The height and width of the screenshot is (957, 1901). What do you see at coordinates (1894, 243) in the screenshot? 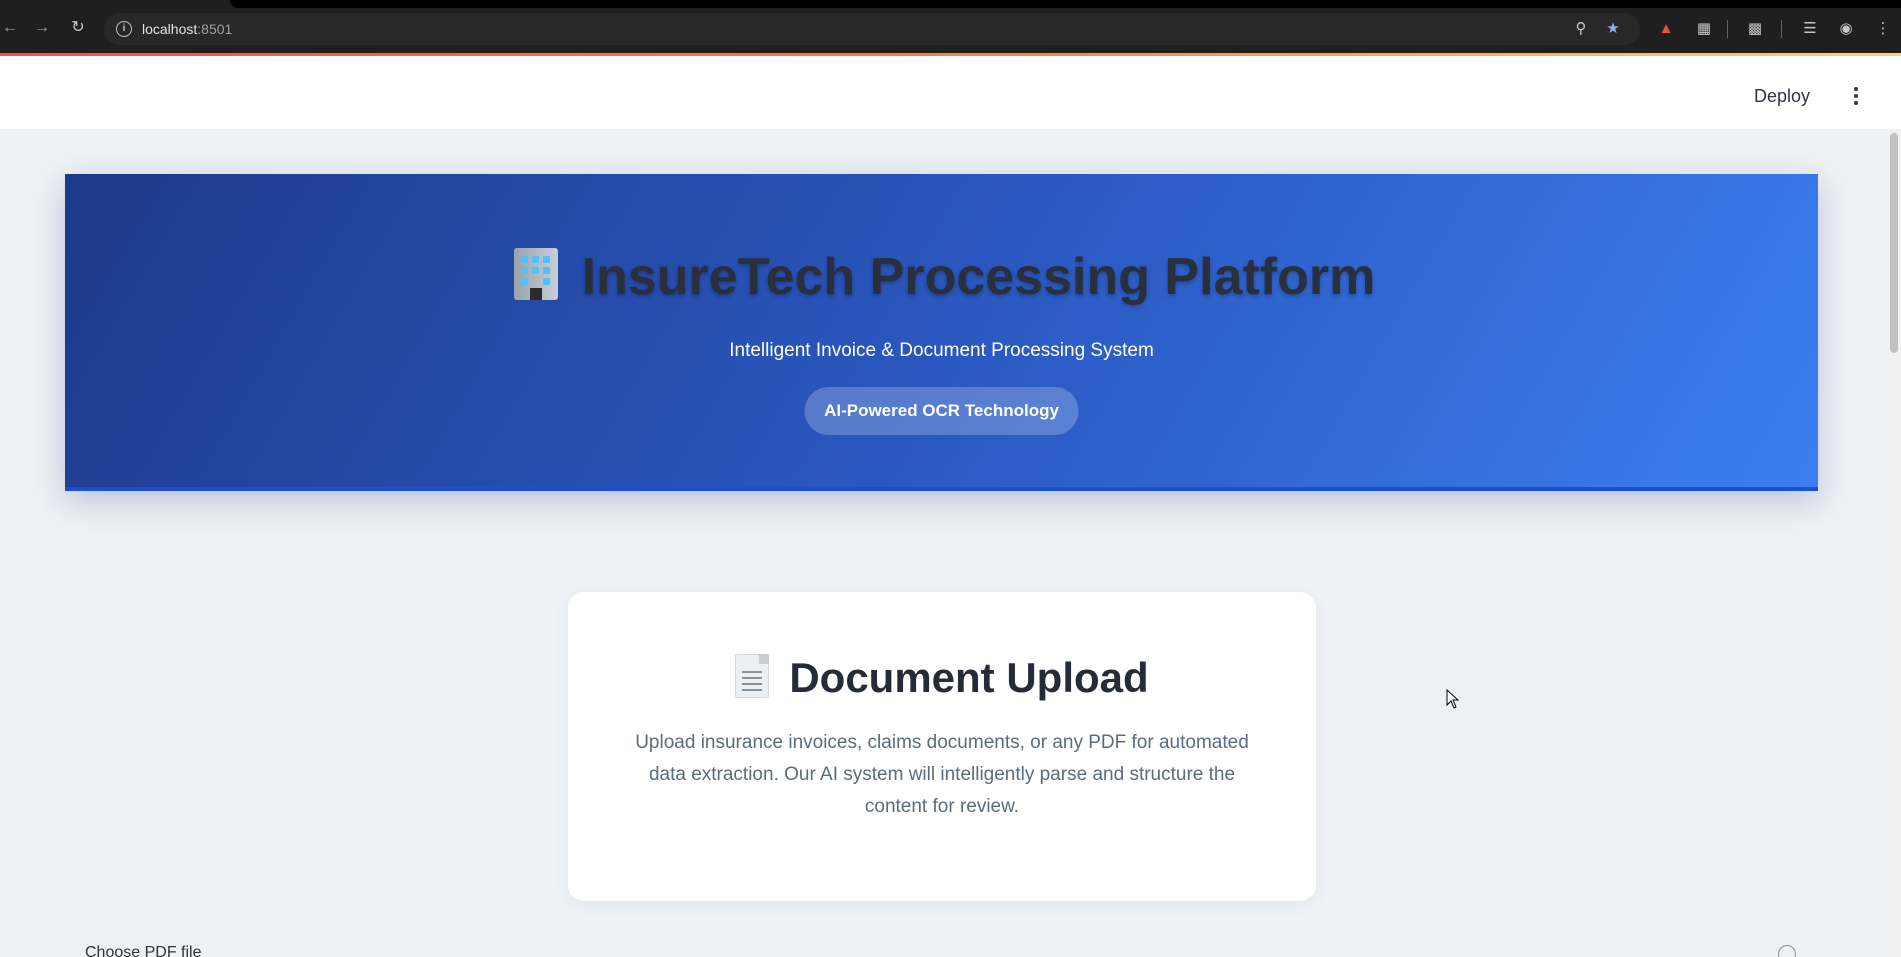
I see `scrollbar-thumb` at bounding box center [1894, 243].